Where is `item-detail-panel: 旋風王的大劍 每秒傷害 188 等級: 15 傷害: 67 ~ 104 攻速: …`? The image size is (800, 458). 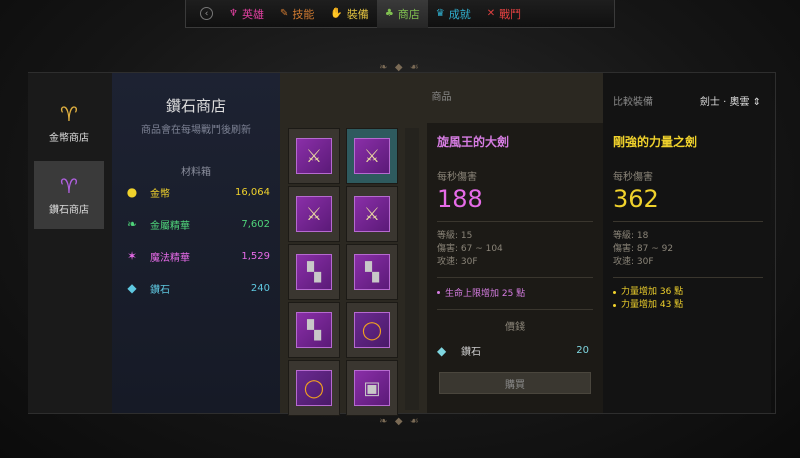 item-detail-panel: 旋風王的大劍 每秒傷害 188 等級: 15 傷害: 67 ~ 104 攻速: … is located at coordinates (515, 268).